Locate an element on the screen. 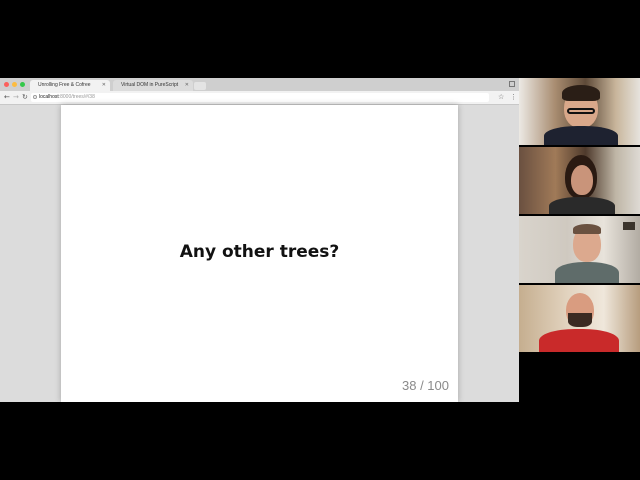  participant-face is located at coordinates (582, 180).